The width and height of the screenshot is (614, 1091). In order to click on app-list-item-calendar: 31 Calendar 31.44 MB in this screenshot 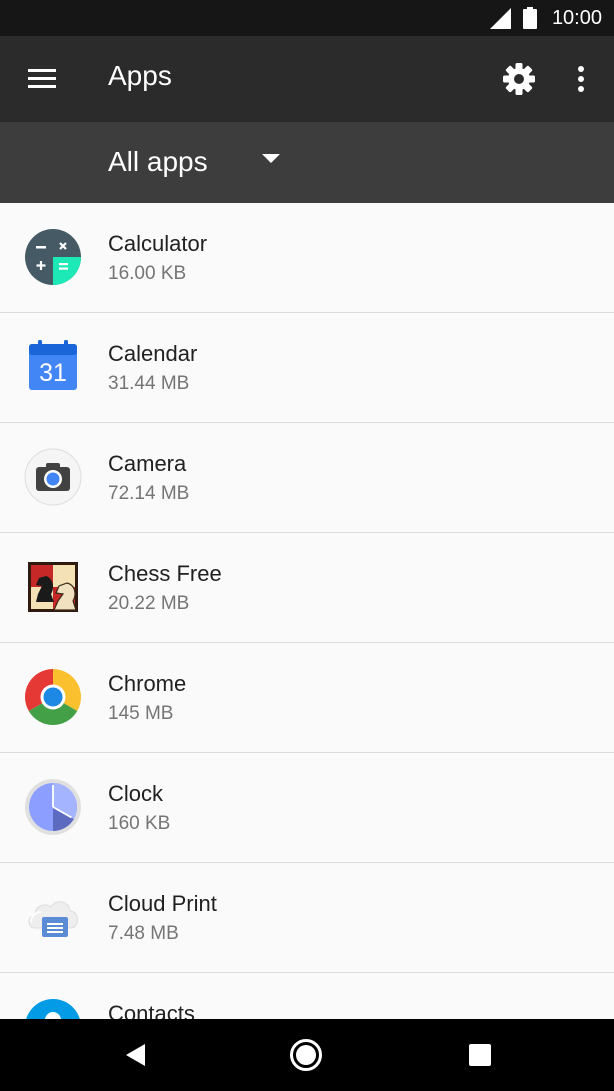, I will do `click(307, 368)`.